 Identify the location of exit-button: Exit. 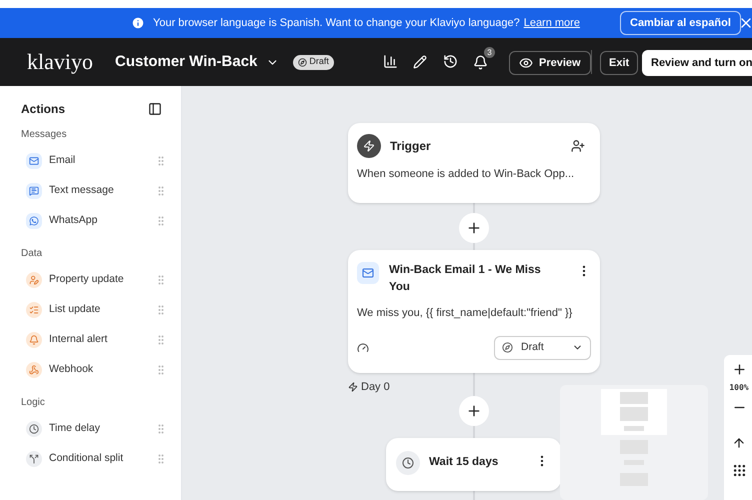
(619, 63).